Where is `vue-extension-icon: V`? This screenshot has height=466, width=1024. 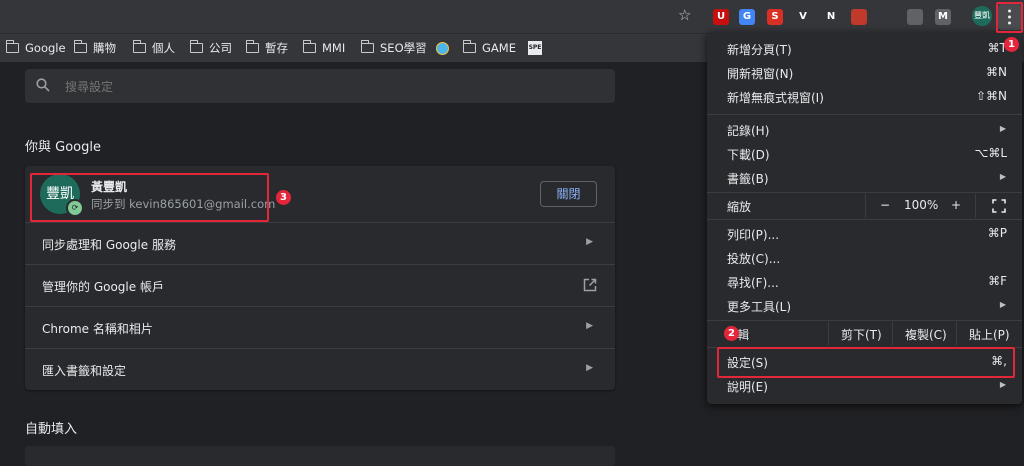
vue-extension-icon: V is located at coordinates (803, 17).